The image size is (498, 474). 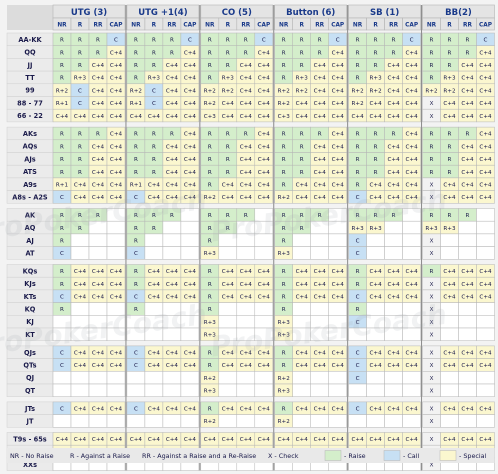 I want to click on hand-label: JTs, so click(x=29, y=409).